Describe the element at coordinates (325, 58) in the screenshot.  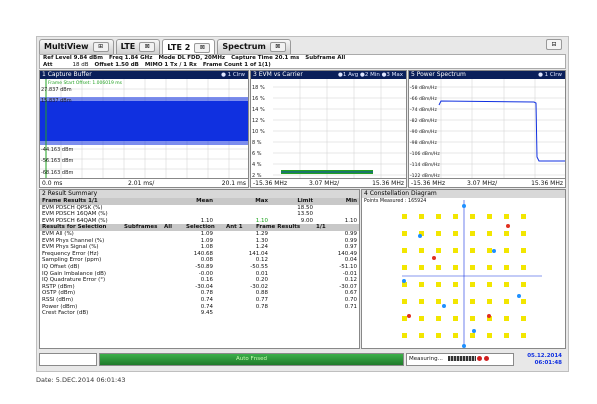
I see `subframe: Subframe All` at that location.